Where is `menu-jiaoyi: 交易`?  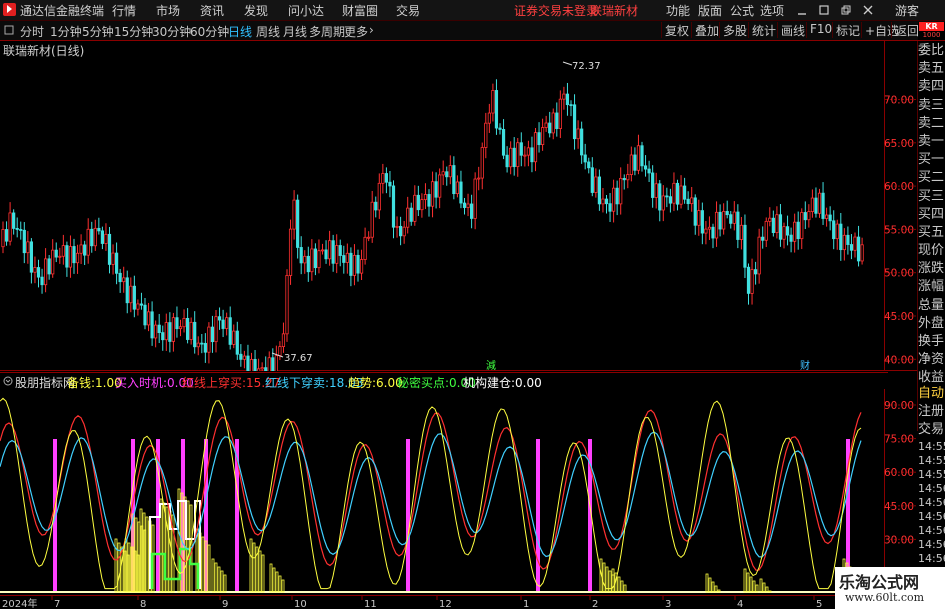 menu-jiaoyi: 交易 is located at coordinates (408, 10).